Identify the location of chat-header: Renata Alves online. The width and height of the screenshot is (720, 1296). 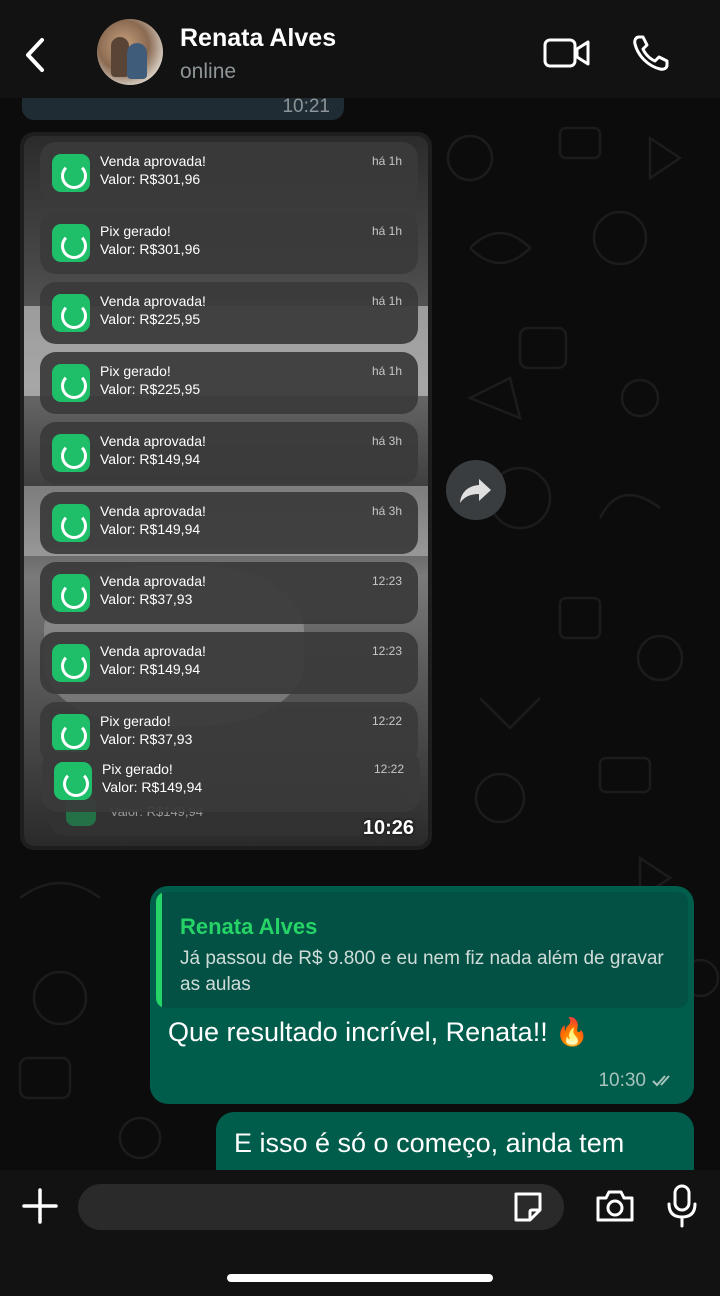
(360, 49).